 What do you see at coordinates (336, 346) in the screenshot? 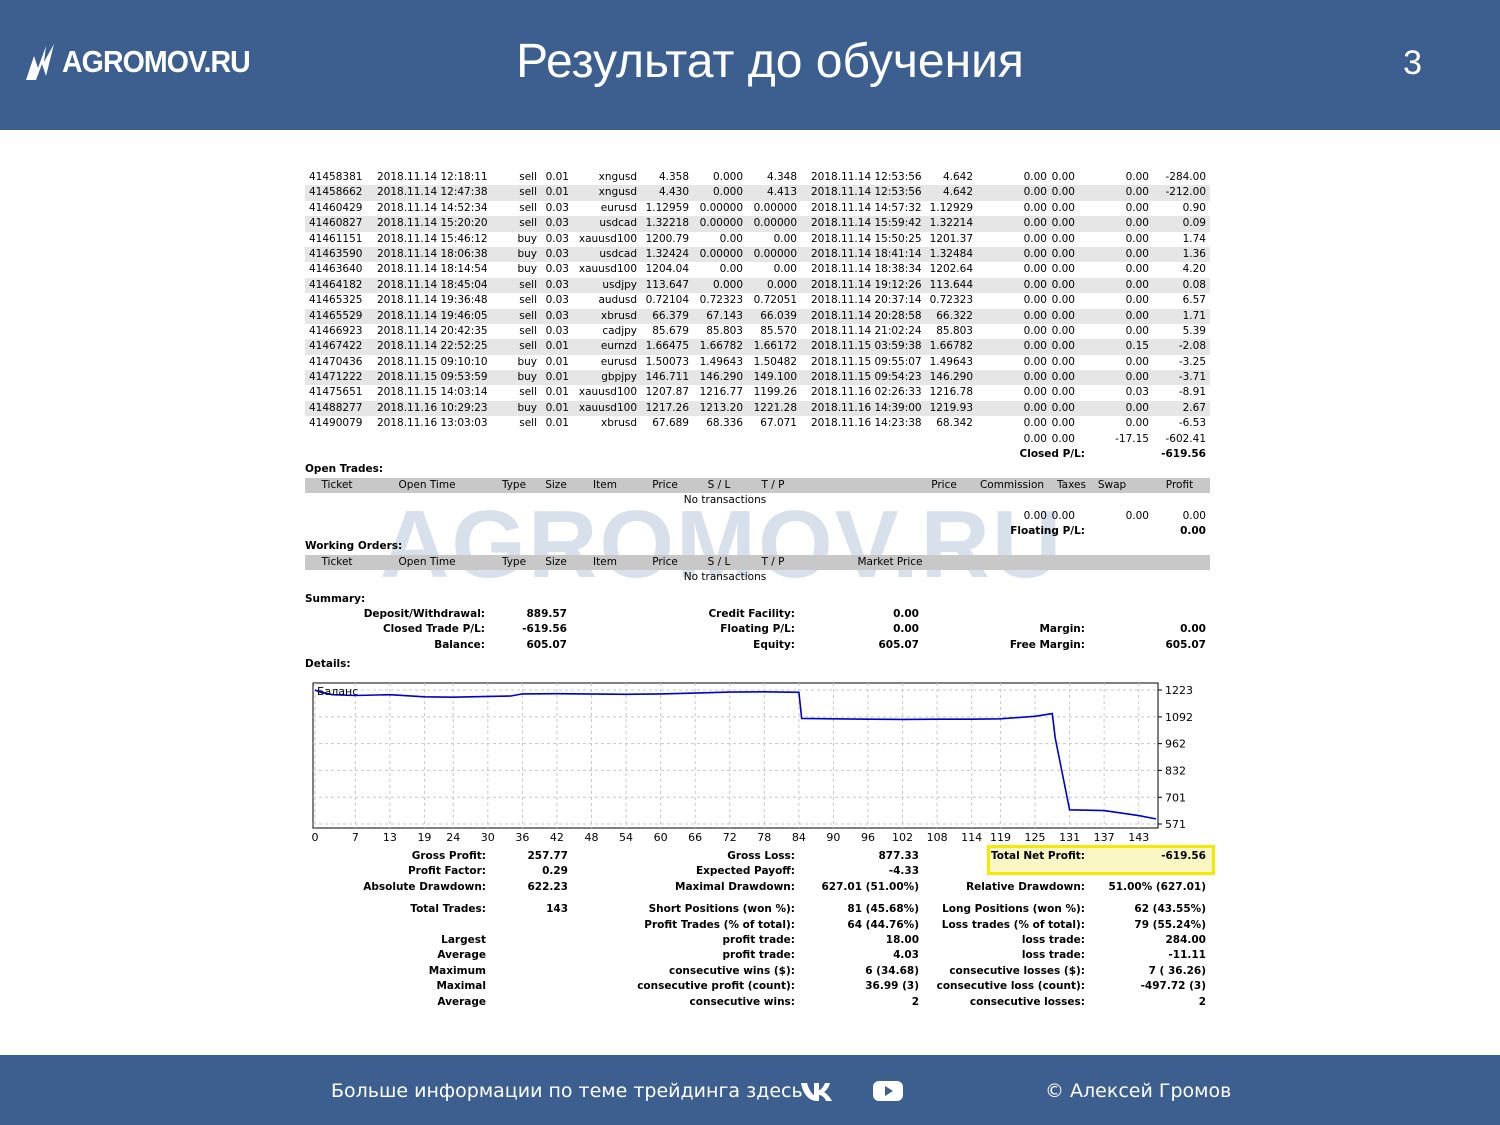
I see `table-cell: 41467422` at bounding box center [336, 346].